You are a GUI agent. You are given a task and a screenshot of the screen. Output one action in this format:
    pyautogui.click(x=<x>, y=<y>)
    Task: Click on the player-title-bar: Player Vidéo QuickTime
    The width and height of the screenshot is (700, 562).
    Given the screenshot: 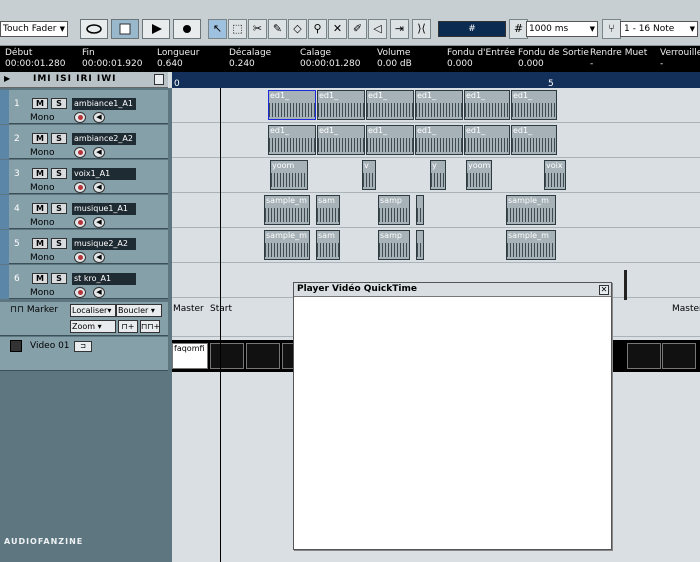 What is the action you would take?
    pyautogui.click(x=452, y=290)
    